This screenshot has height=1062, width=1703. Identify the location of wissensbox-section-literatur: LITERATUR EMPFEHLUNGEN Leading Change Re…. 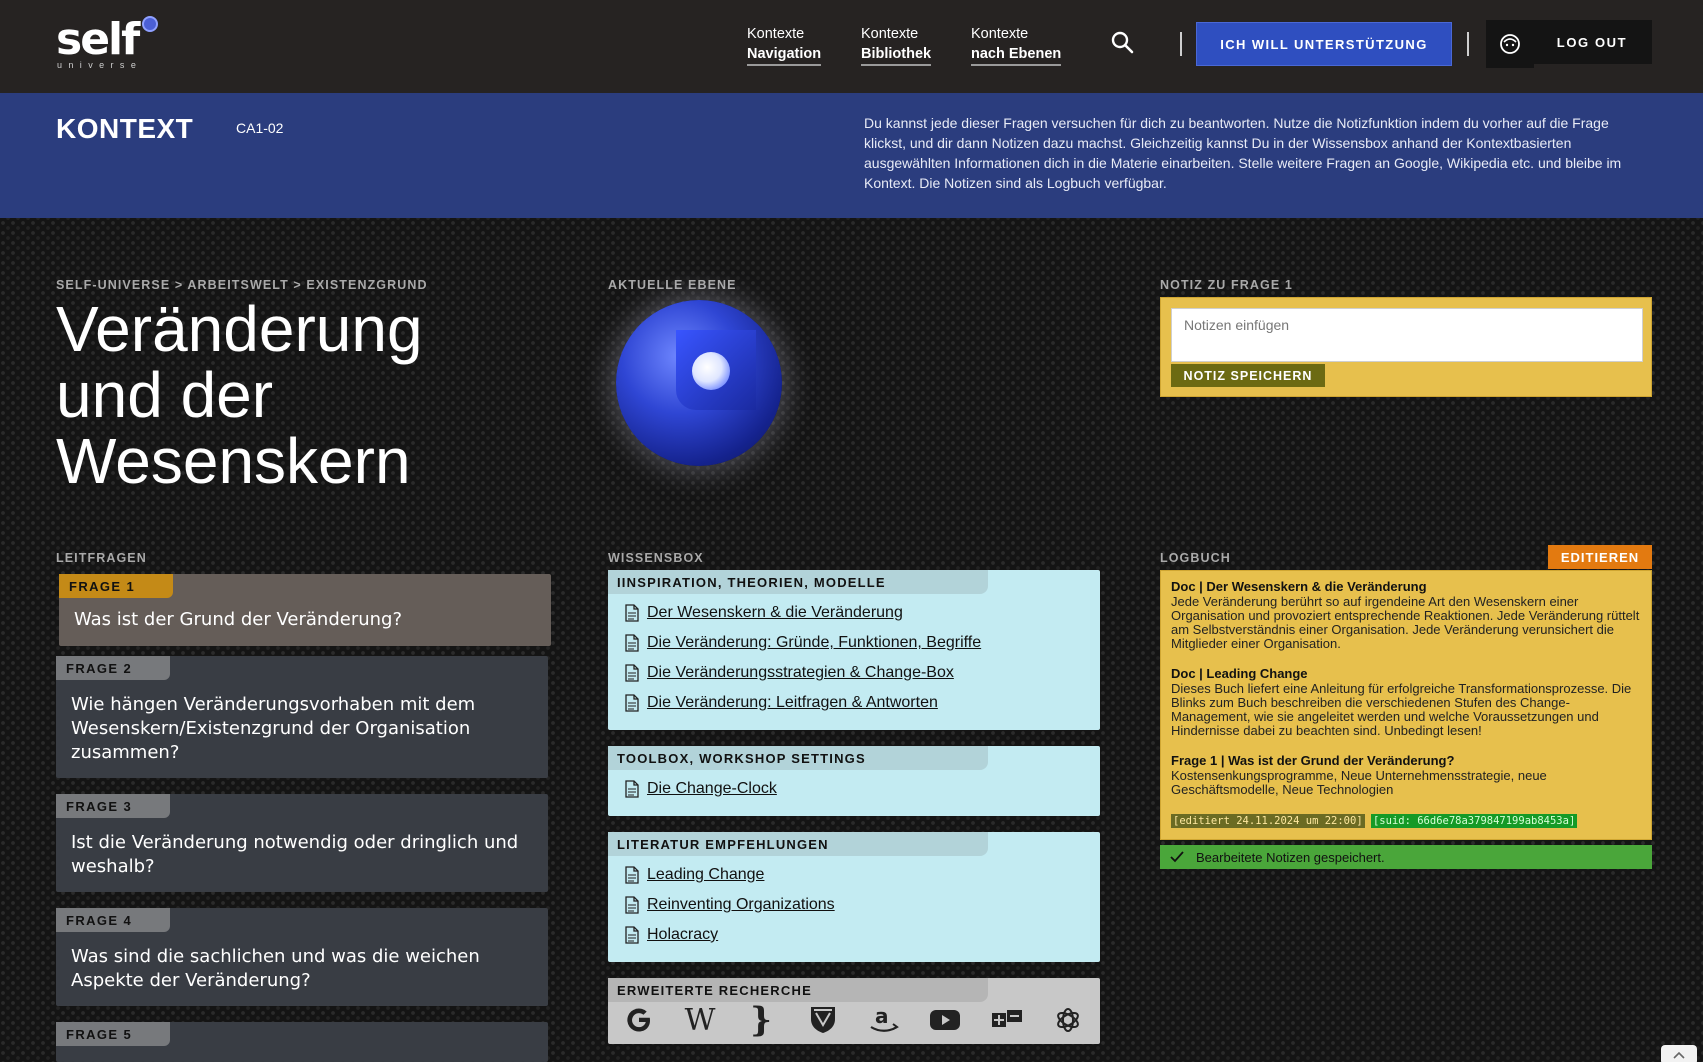
(854, 897).